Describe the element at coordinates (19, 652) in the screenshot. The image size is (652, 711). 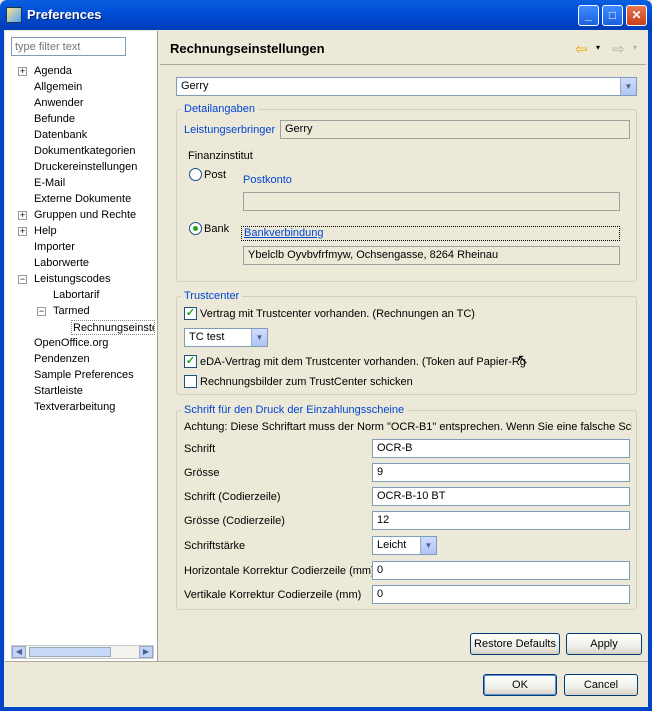
I see `scroll-left-icon: ◀` at that location.